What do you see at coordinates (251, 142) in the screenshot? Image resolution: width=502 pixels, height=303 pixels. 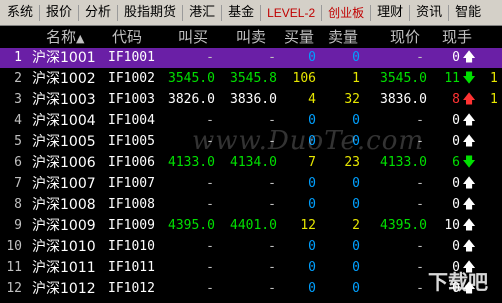 I see `table-row: 5 沪深1005 IF1005 - - 0 0 - 0 🡅` at bounding box center [251, 142].